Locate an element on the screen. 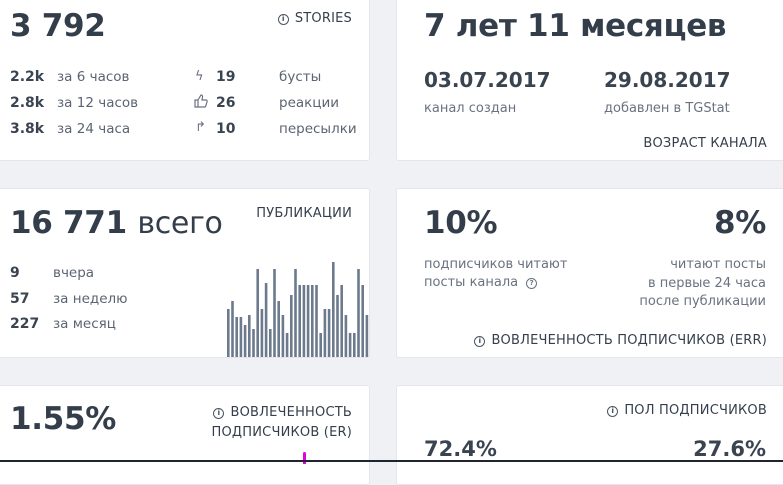 This screenshot has height=485, width=783. err-left-text-2: посты канала ? is located at coordinates (481, 282).